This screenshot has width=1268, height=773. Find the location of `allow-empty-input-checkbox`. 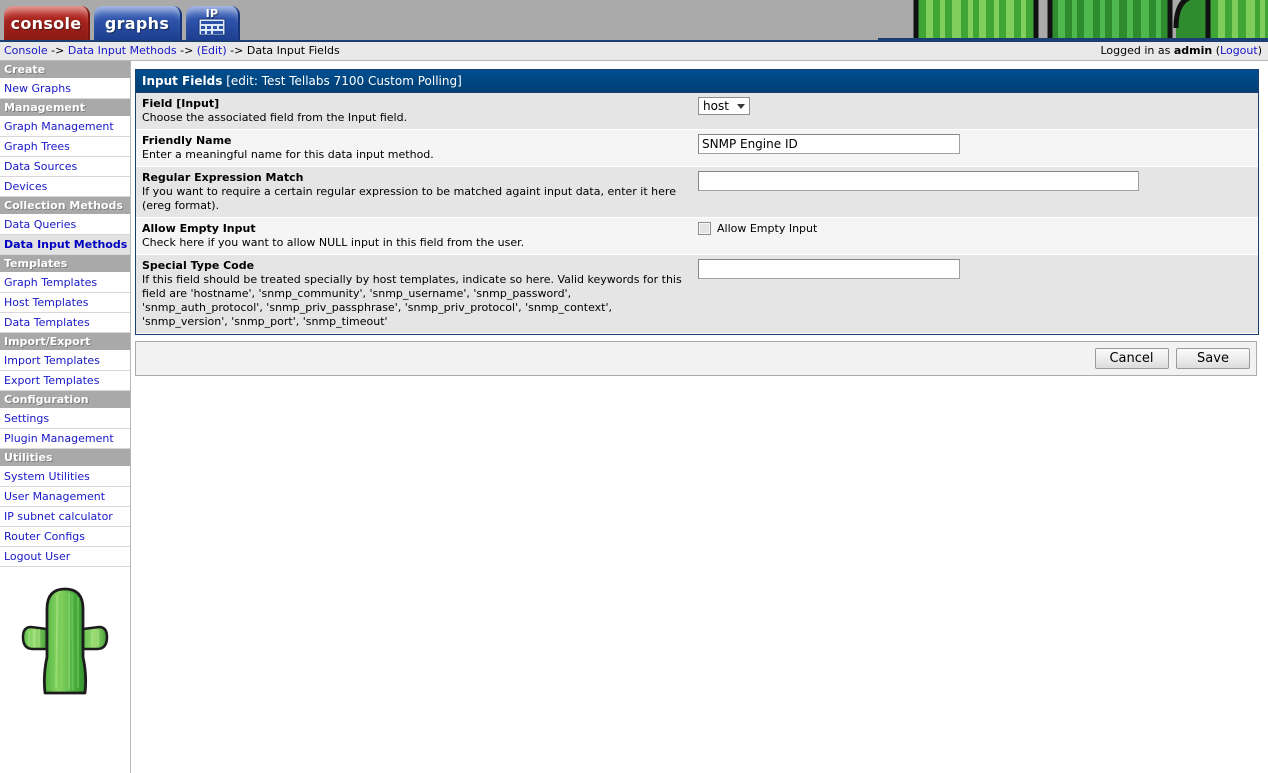

allow-empty-input-checkbox is located at coordinates (704, 228).